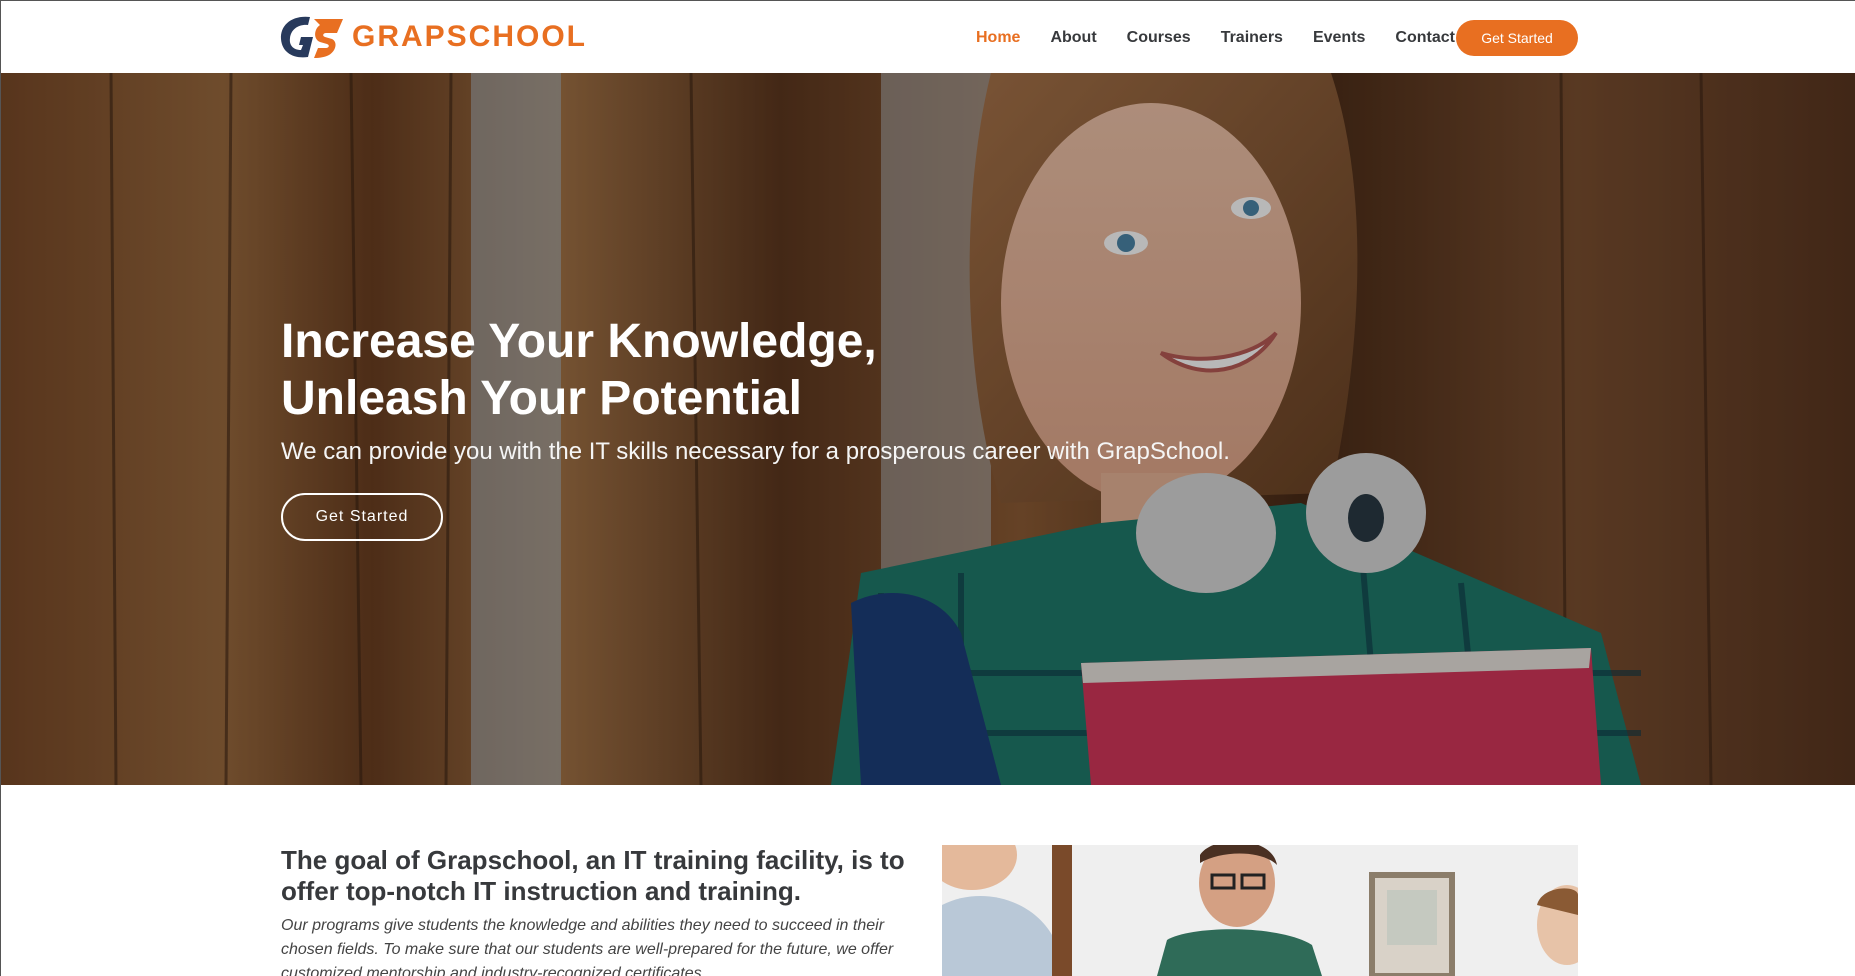  I want to click on about-photo-illustration, so click(1260, 910).